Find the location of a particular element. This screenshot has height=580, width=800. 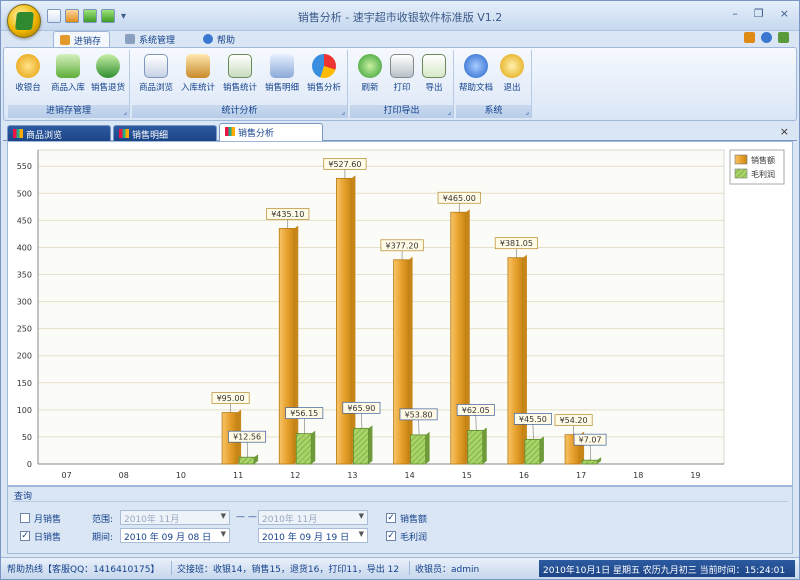

daily-sales-label: 日销售 is located at coordinates (48, 538).